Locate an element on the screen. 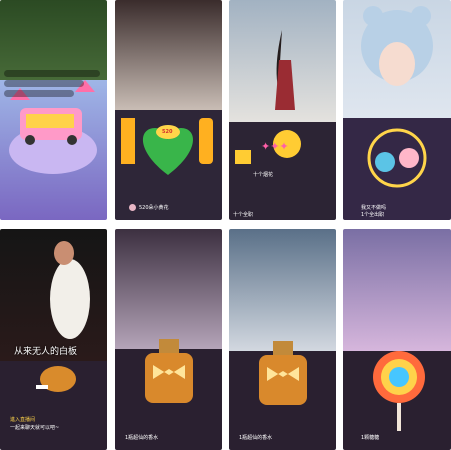 This screenshot has width=451, height=450. avatar is located at coordinates (132, 207).